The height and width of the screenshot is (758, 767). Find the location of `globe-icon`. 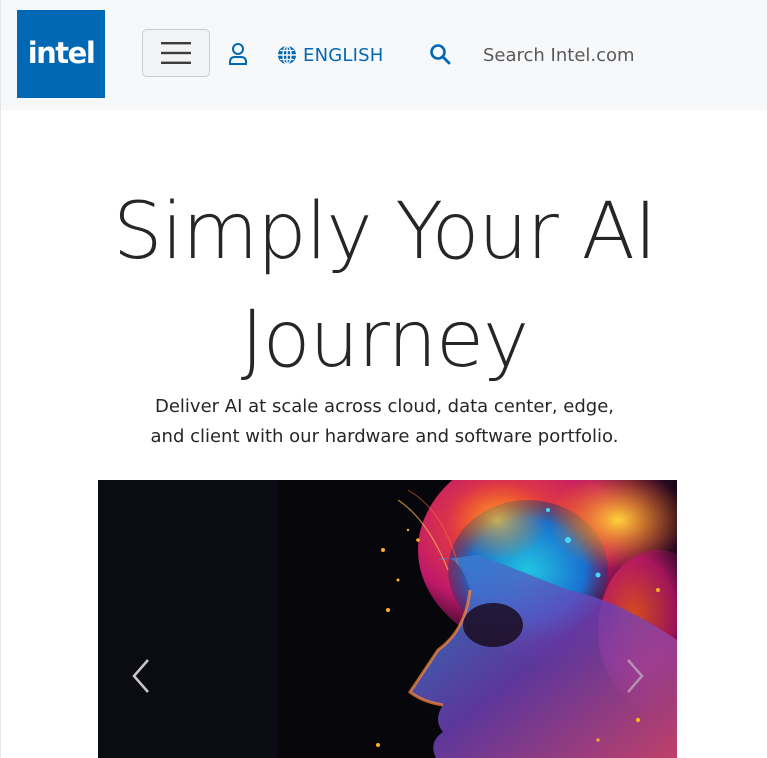

globe-icon is located at coordinates (287, 55).